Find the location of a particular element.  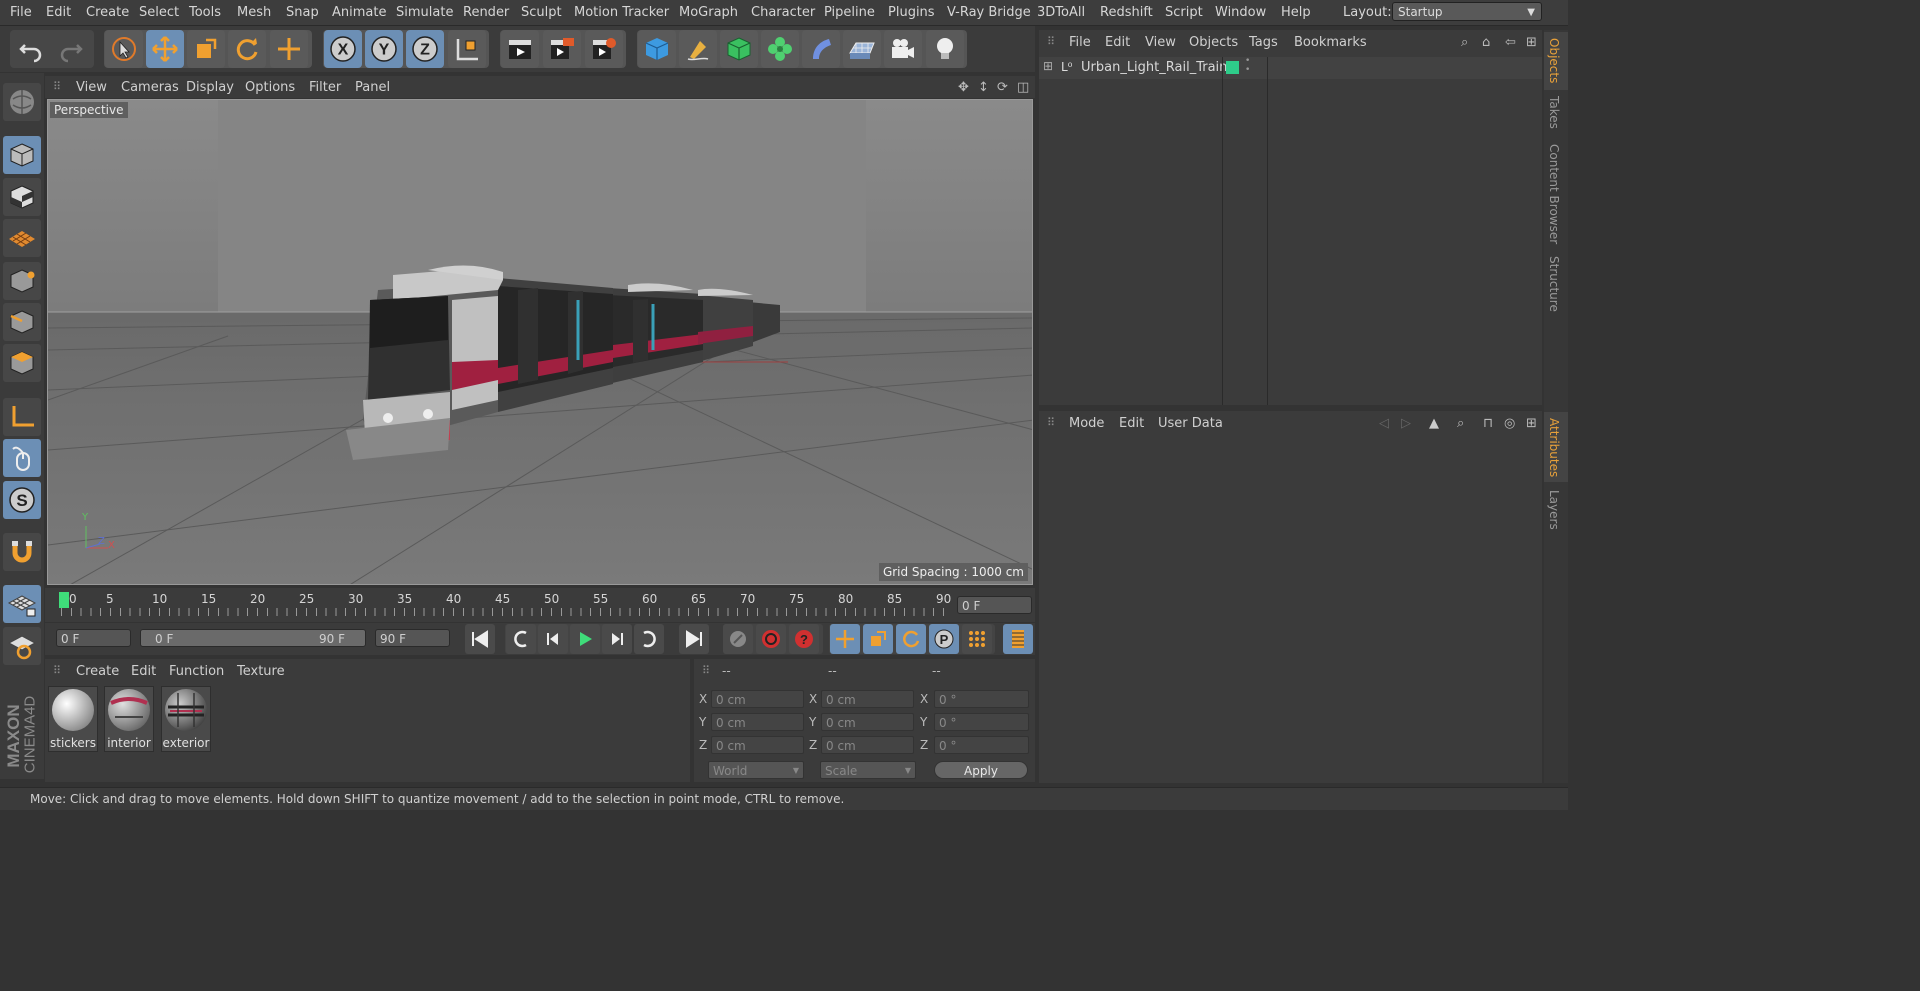

position-z-field: 0 cm is located at coordinates (757, 745).